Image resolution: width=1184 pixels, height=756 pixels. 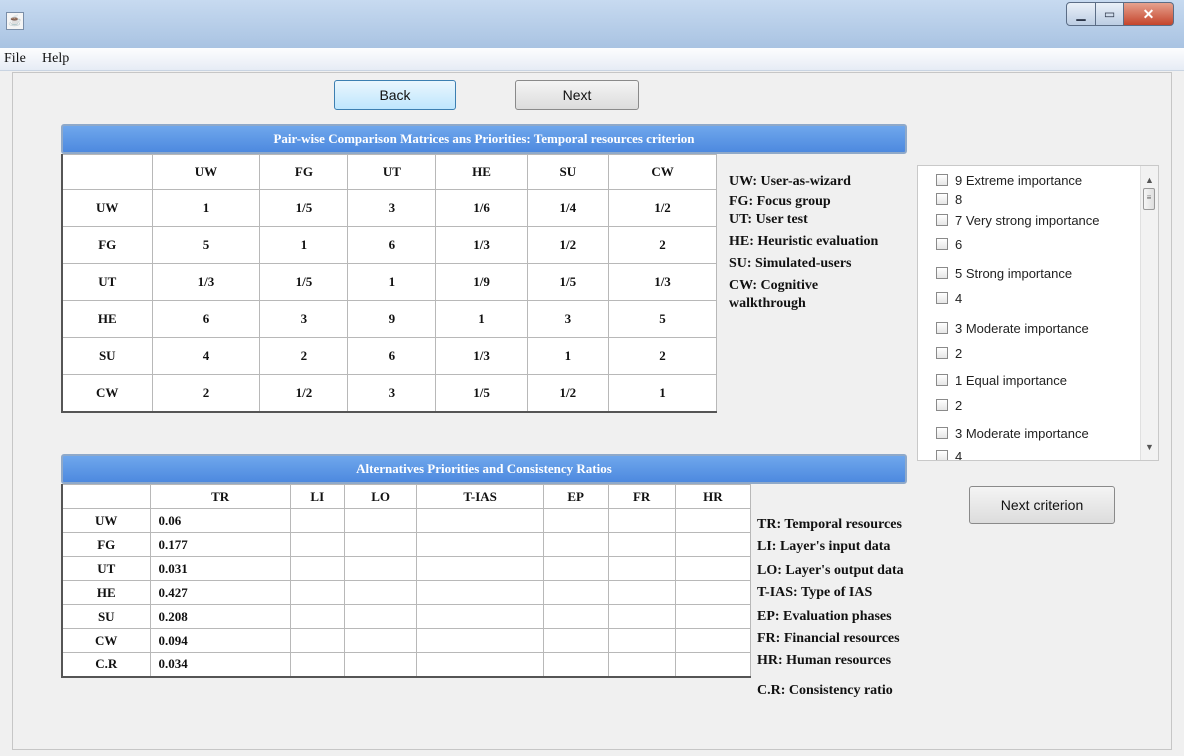 I want to click on matrix-cell: 1/6, so click(x=481, y=208).